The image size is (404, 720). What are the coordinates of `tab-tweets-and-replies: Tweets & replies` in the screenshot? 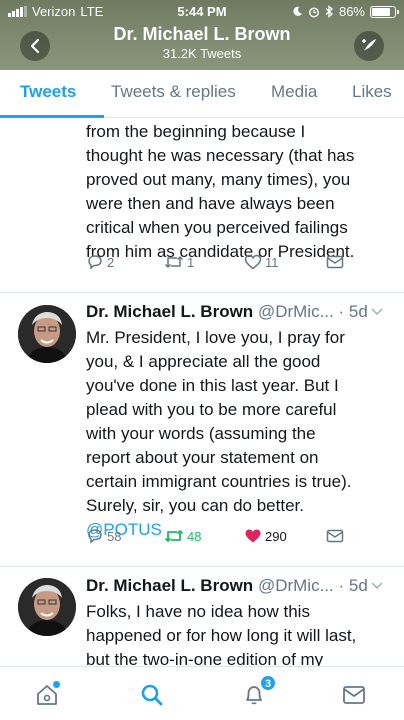 It's located at (173, 92).